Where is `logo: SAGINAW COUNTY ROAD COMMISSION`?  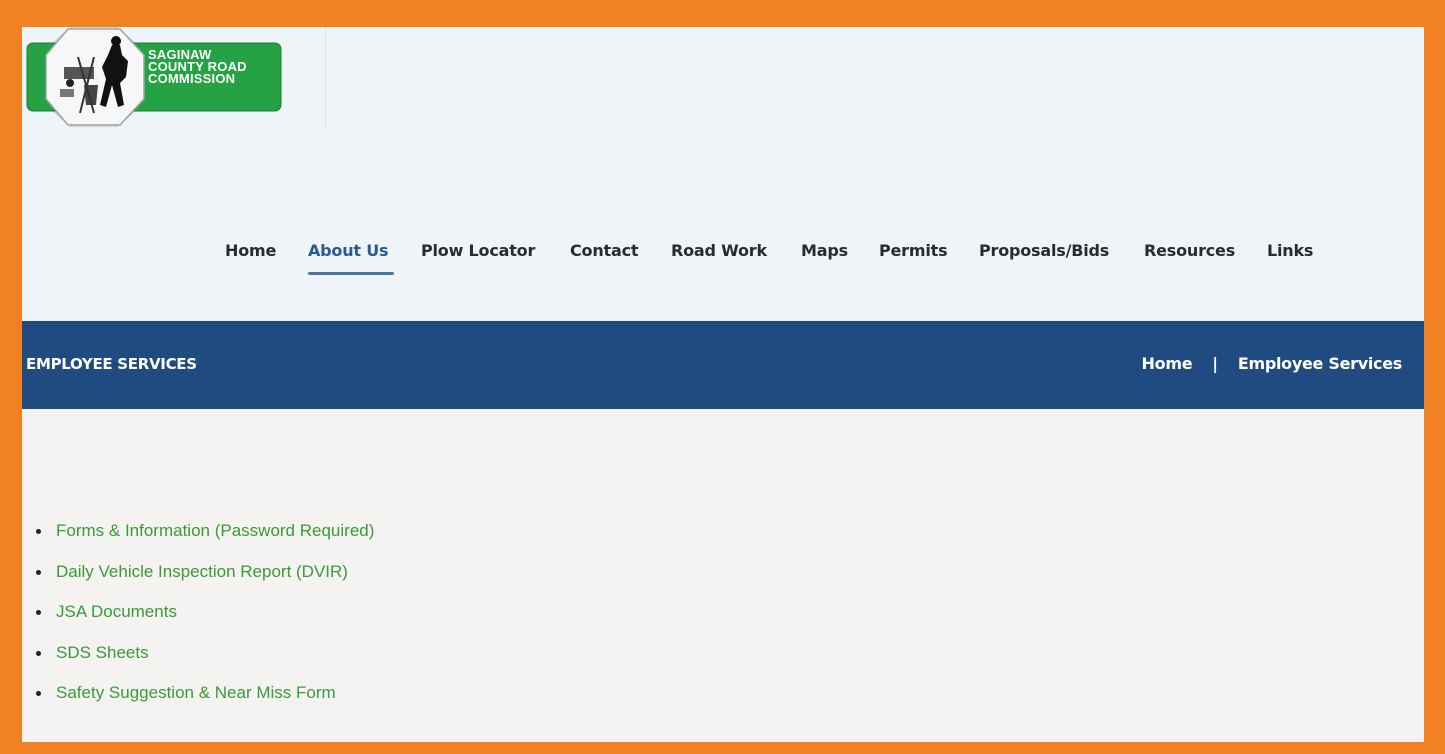 logo: SAGINAW COUNTY ROAD COMMISSION is located at coordinates (154, 77).